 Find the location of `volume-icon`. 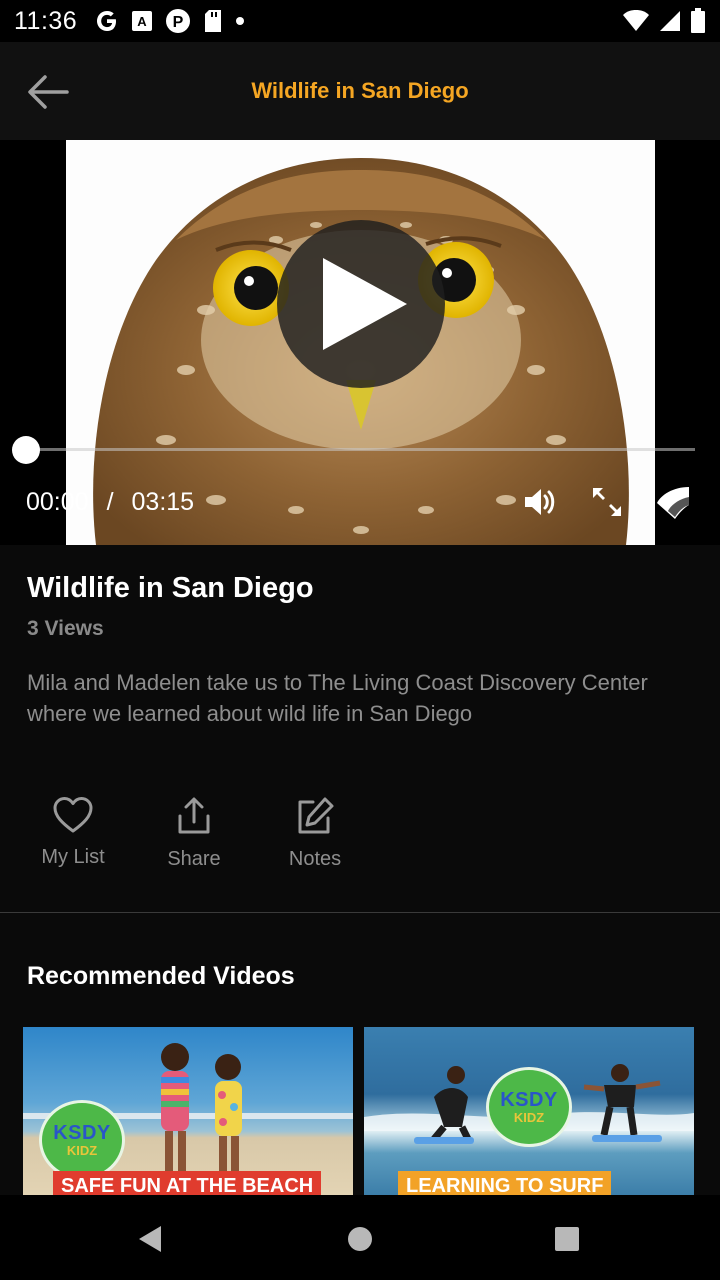

volume-icon is located at coordinates (540, 502).